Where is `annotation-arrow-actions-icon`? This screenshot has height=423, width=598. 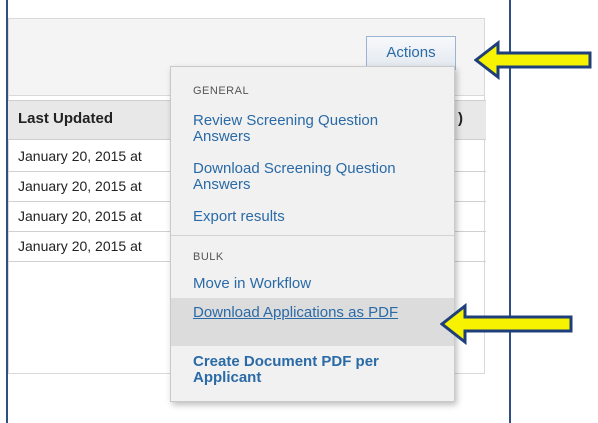 annotation-arrow-actions-icon is located at coordinates (533, 60).